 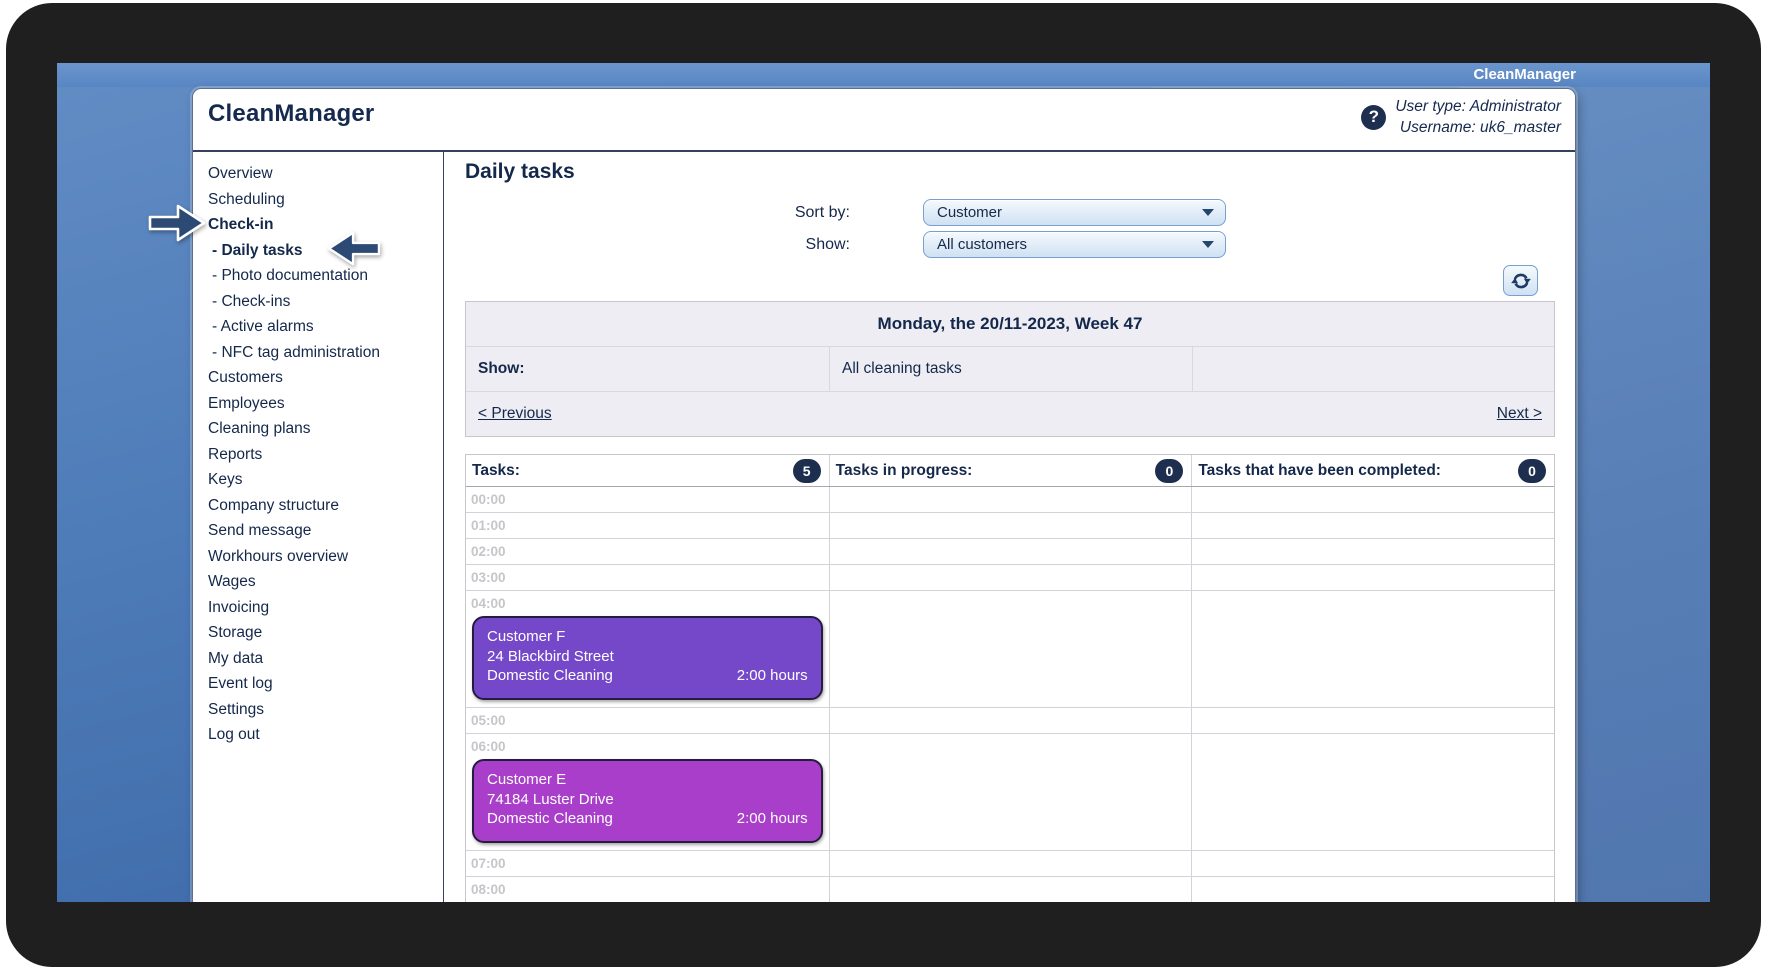 What do you see at coordinates (904, 470) in the screenshot?
I see `column-label: Tasks in progress:` at bounding box center [904, 470].